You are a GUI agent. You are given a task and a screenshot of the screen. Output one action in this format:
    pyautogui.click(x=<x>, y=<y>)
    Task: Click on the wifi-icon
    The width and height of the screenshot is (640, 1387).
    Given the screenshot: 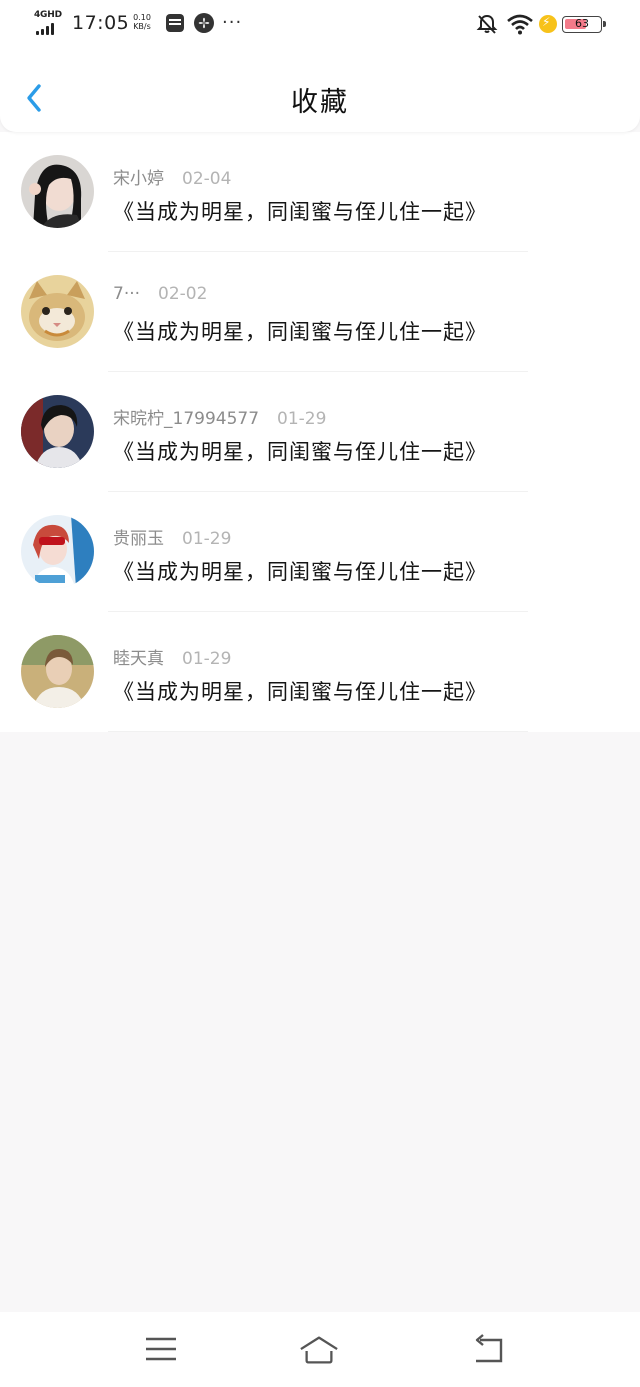 What is the action you would take?
    pyautogui.click(x=520, y=24)
    